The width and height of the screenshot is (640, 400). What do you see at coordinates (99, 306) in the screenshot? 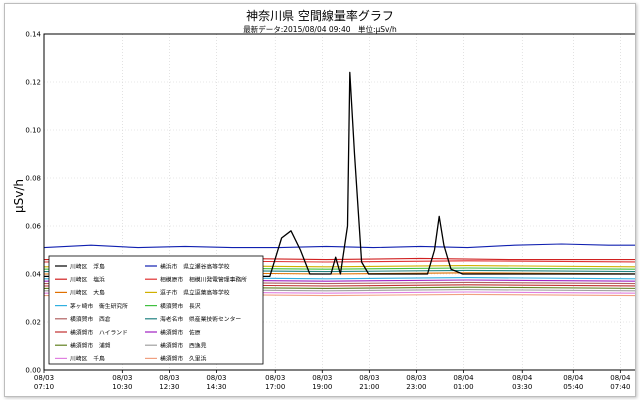
I see `legend-label: 茅ヶ崎市 衛生研究所` at bounding box center [99, 306].